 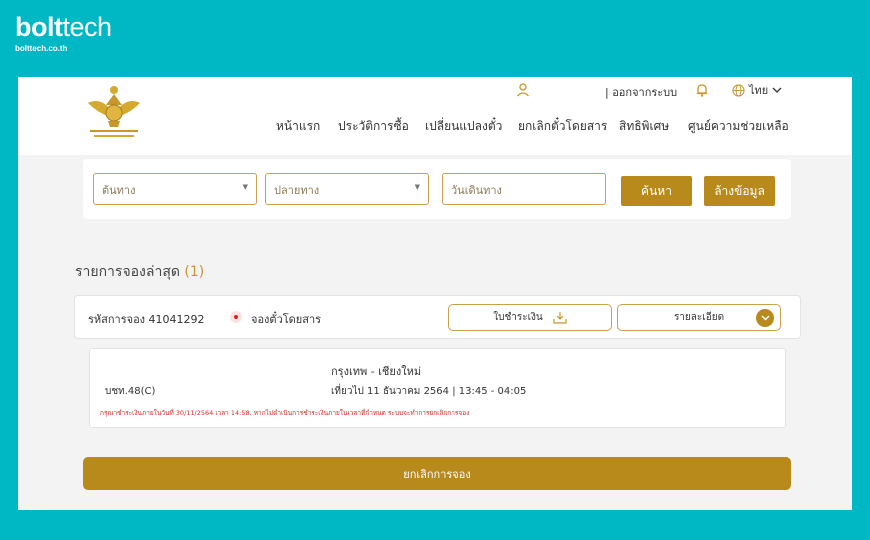 What do you see at coordinates (119, 190) in the screenshot?
I see `origin-placeholder: ต้นทาง` at bounding box center [119, 190].